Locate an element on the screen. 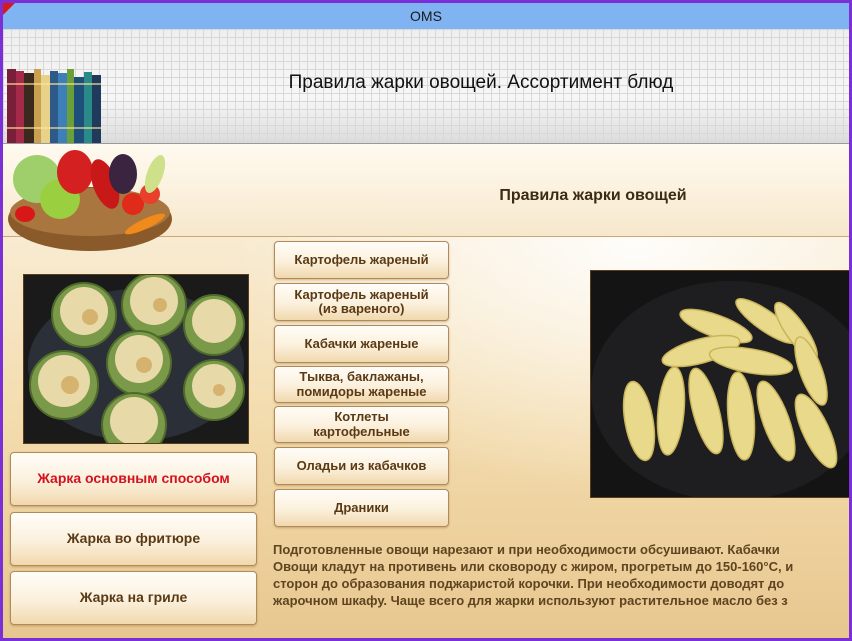 The width and height of the screenshot is (852, 641). dish-zucchini-fritters-button: Оладьи из кабачков is located at coordinates (361, 466).